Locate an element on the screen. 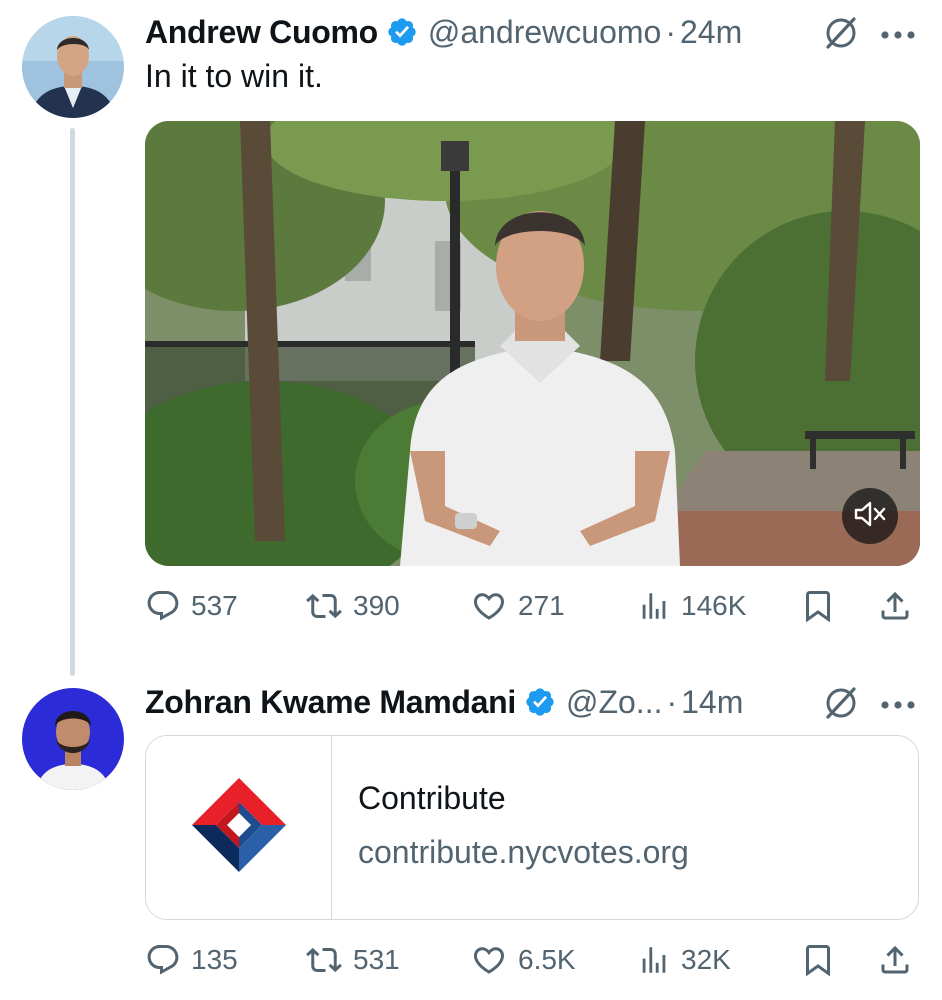 This screenshot has width=942, height=1000. link-card-thumbnail is located at coordinates (239, 827).